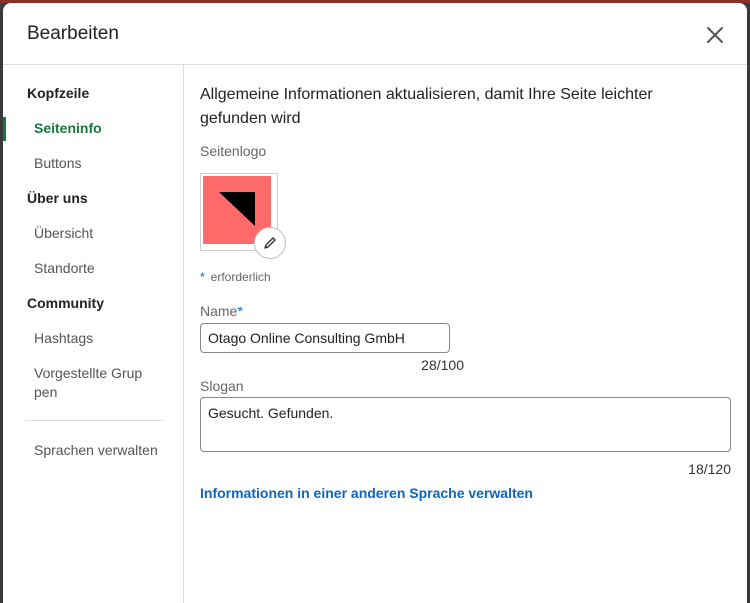  I want to click on dialog-title: Bearbeiten, so click(73, 33).